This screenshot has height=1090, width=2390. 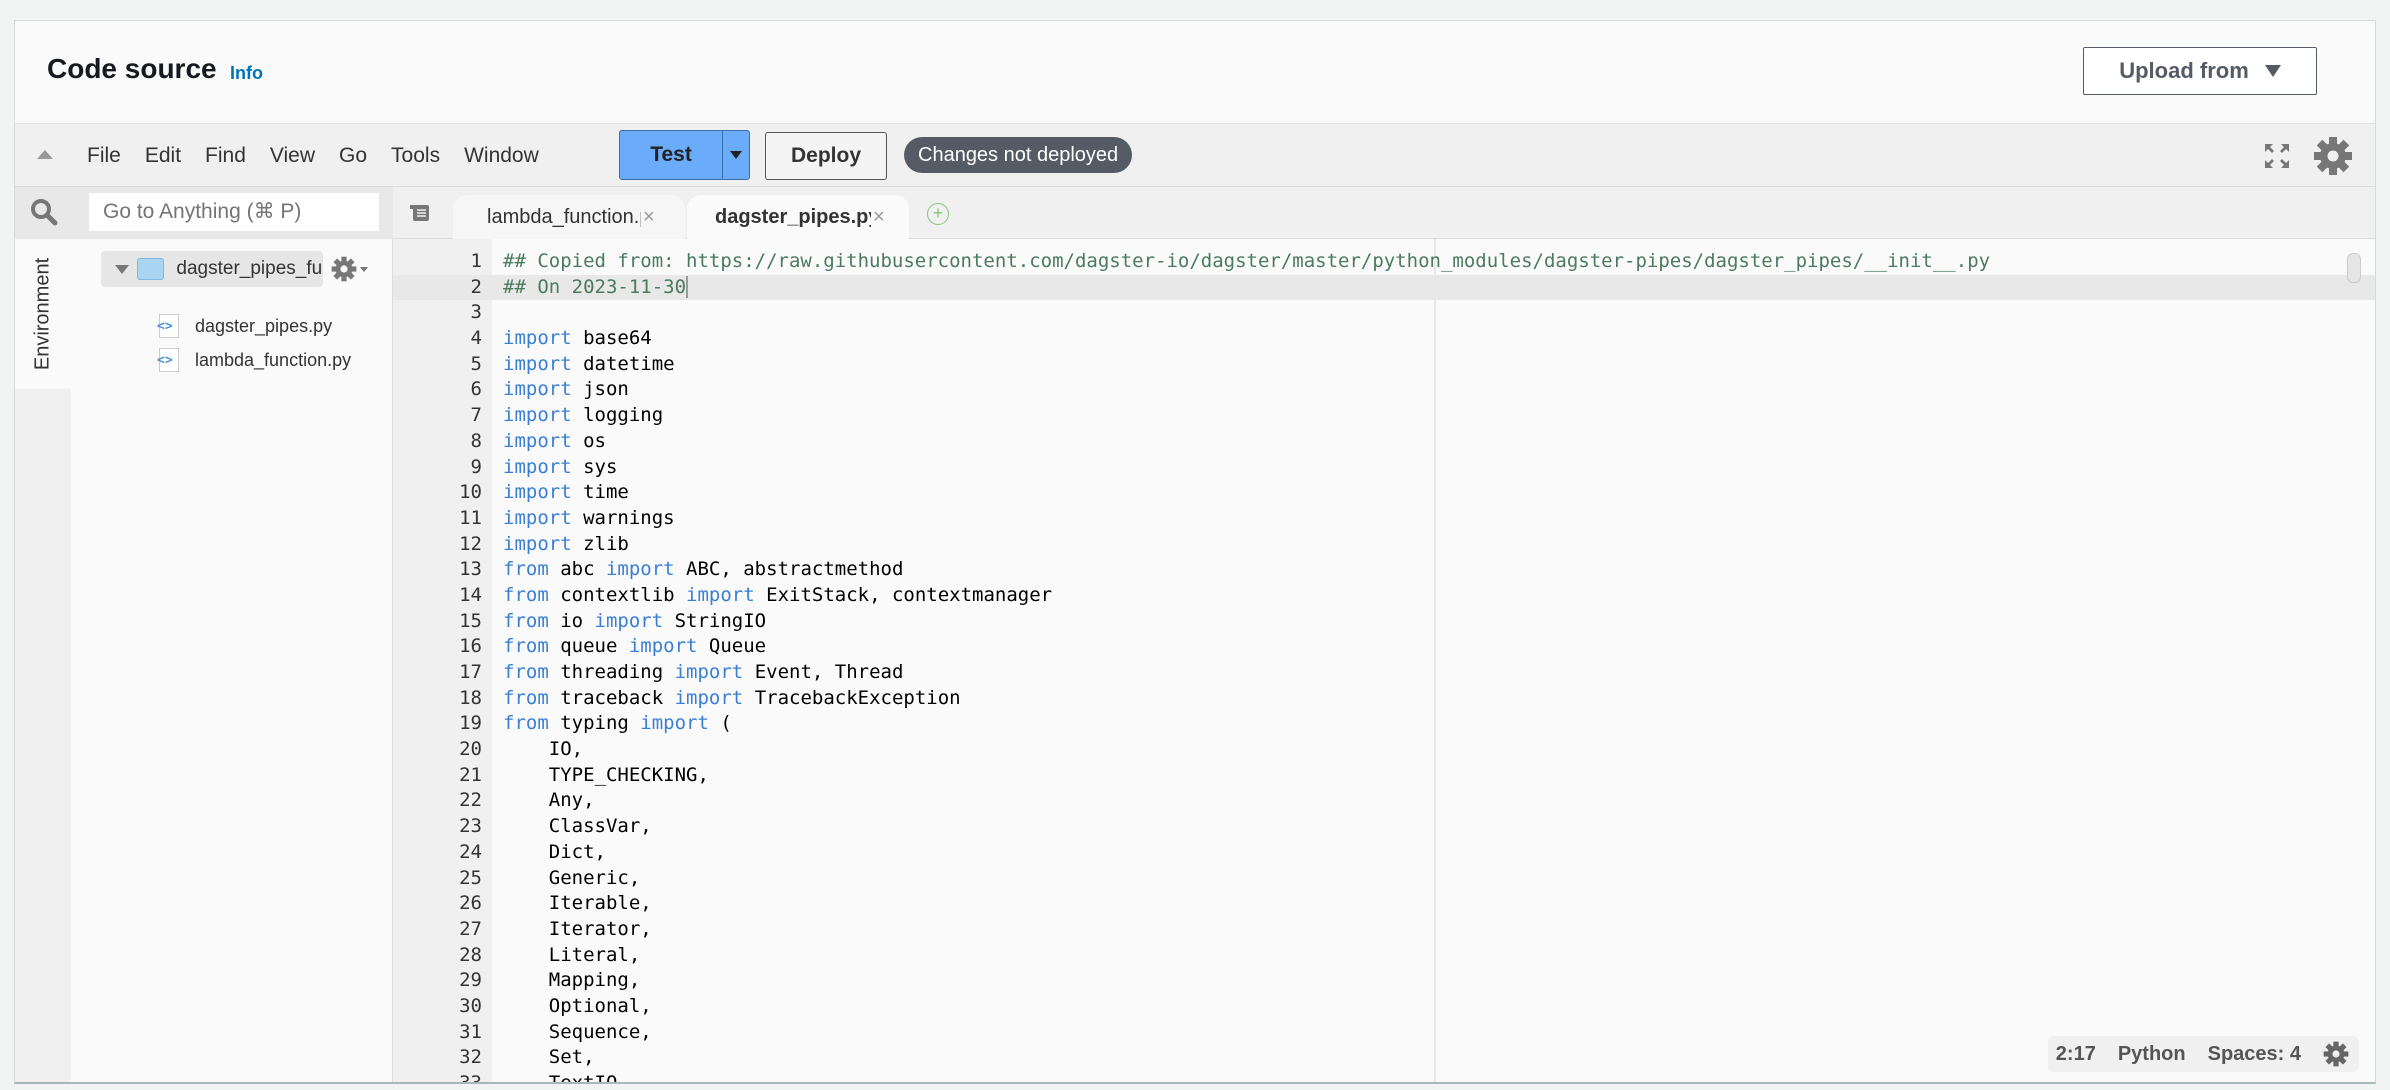 I want to click on info-link: Info, so click(x=246, y=73).